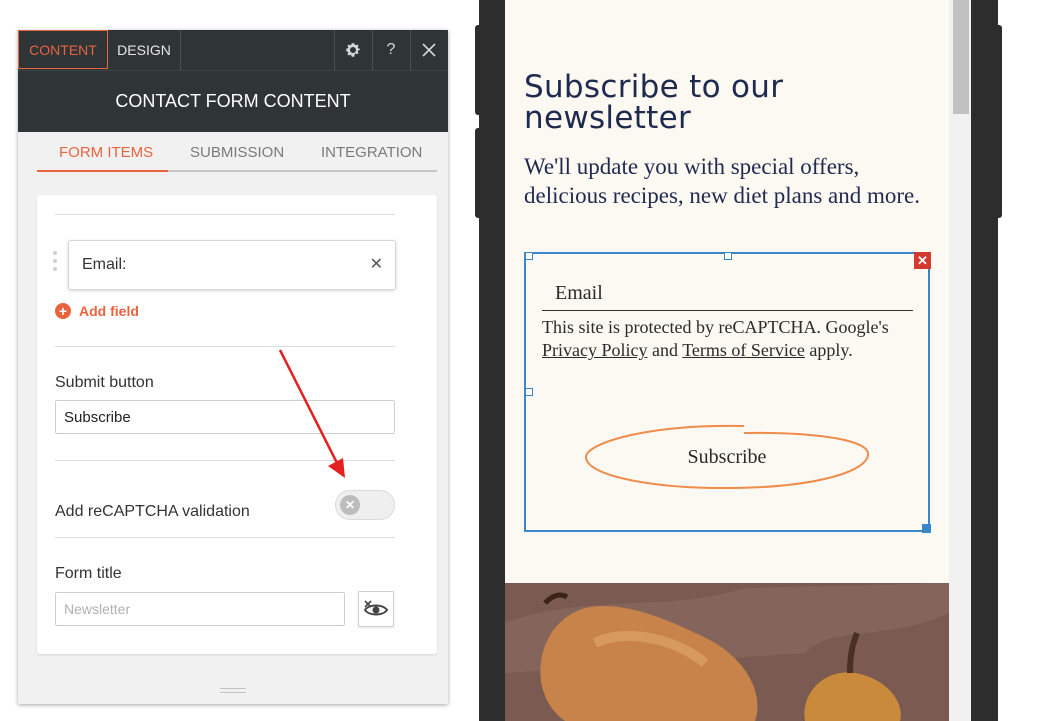 The width and height of the screenshot is (1055, 721). Describe the element at coordinates (961, 57) in the screenshot. I see `scrollbar-thumb` at that location.